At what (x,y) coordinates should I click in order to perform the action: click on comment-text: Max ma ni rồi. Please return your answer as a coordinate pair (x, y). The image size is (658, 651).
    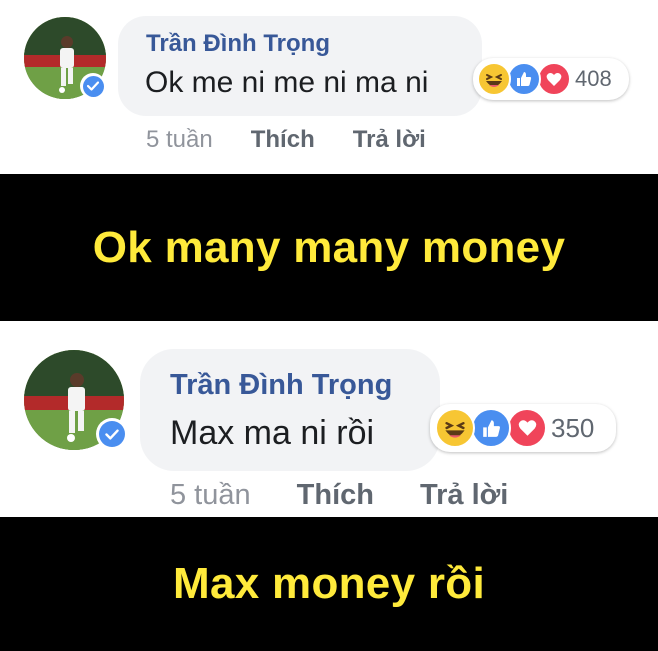
    Looking at the image, I should click on (272, 433).